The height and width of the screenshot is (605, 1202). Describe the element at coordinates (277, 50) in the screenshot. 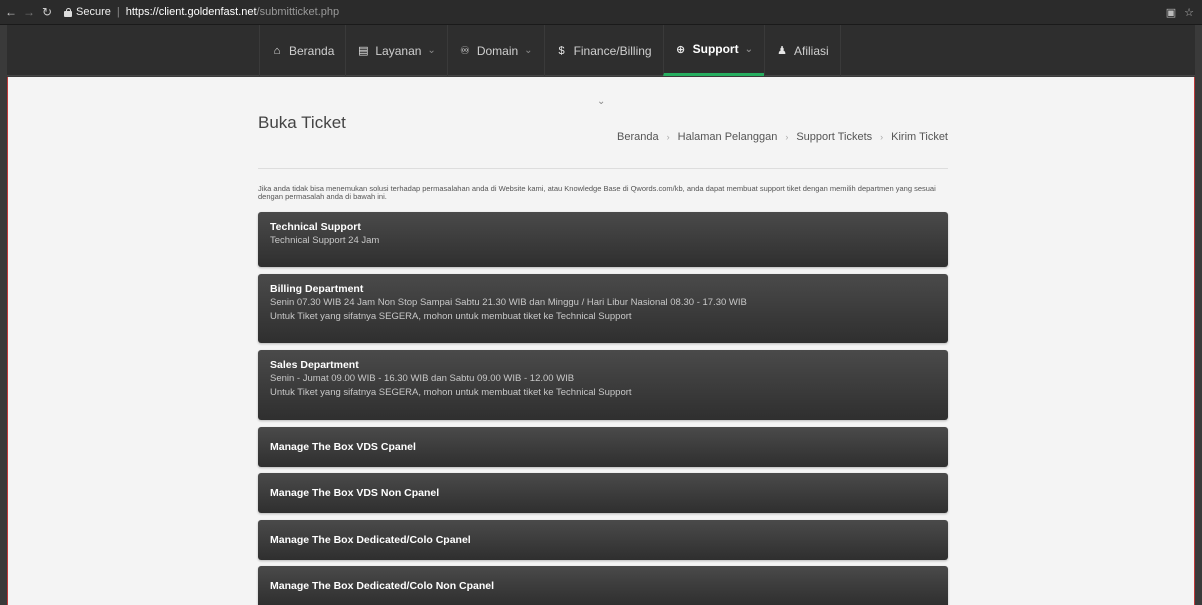

I see `home-icon: ⌂` at that location.